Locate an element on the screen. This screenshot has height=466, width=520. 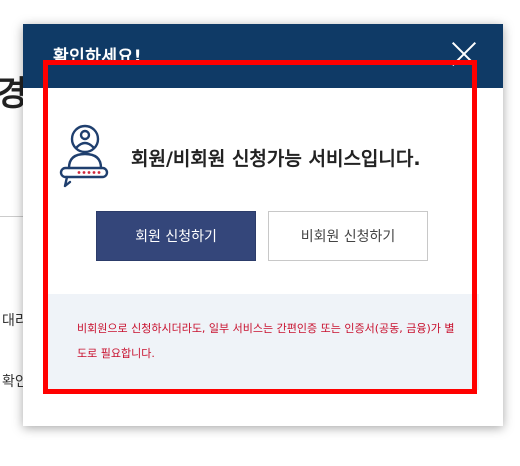
modal-title: 확인하세요! is located at coordinates (97, 57).